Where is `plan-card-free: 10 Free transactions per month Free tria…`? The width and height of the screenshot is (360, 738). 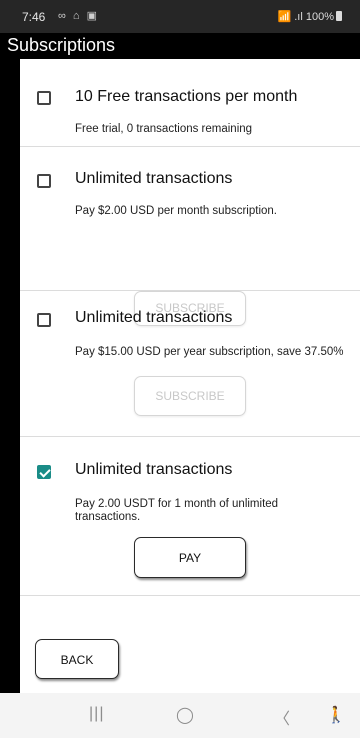 plan-card-free: 10 Free transactions per month Free tria… is located at coordinates (190, 103).